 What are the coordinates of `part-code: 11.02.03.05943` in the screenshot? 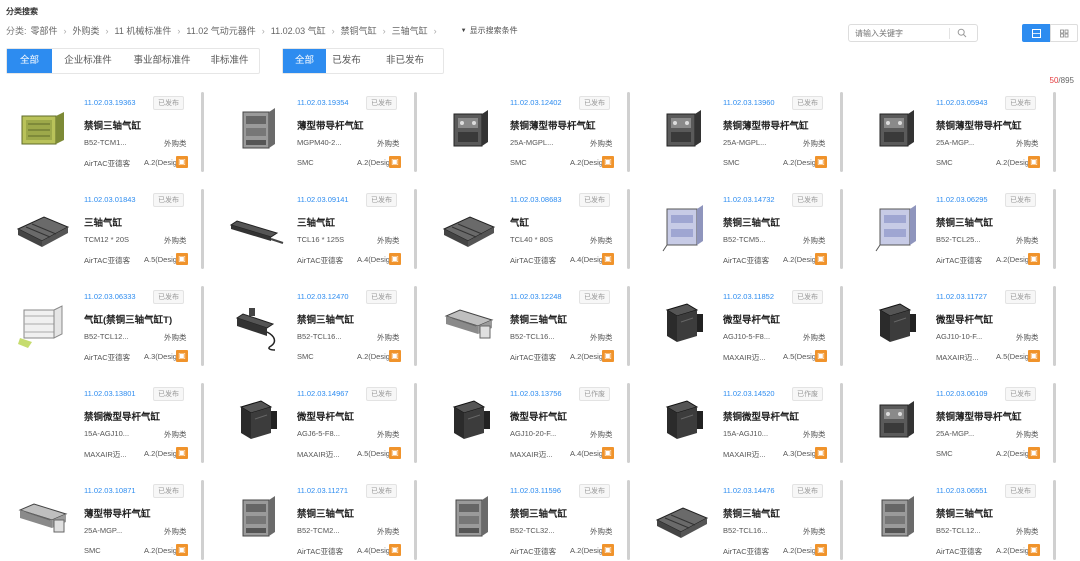 It's located at (962, 102).